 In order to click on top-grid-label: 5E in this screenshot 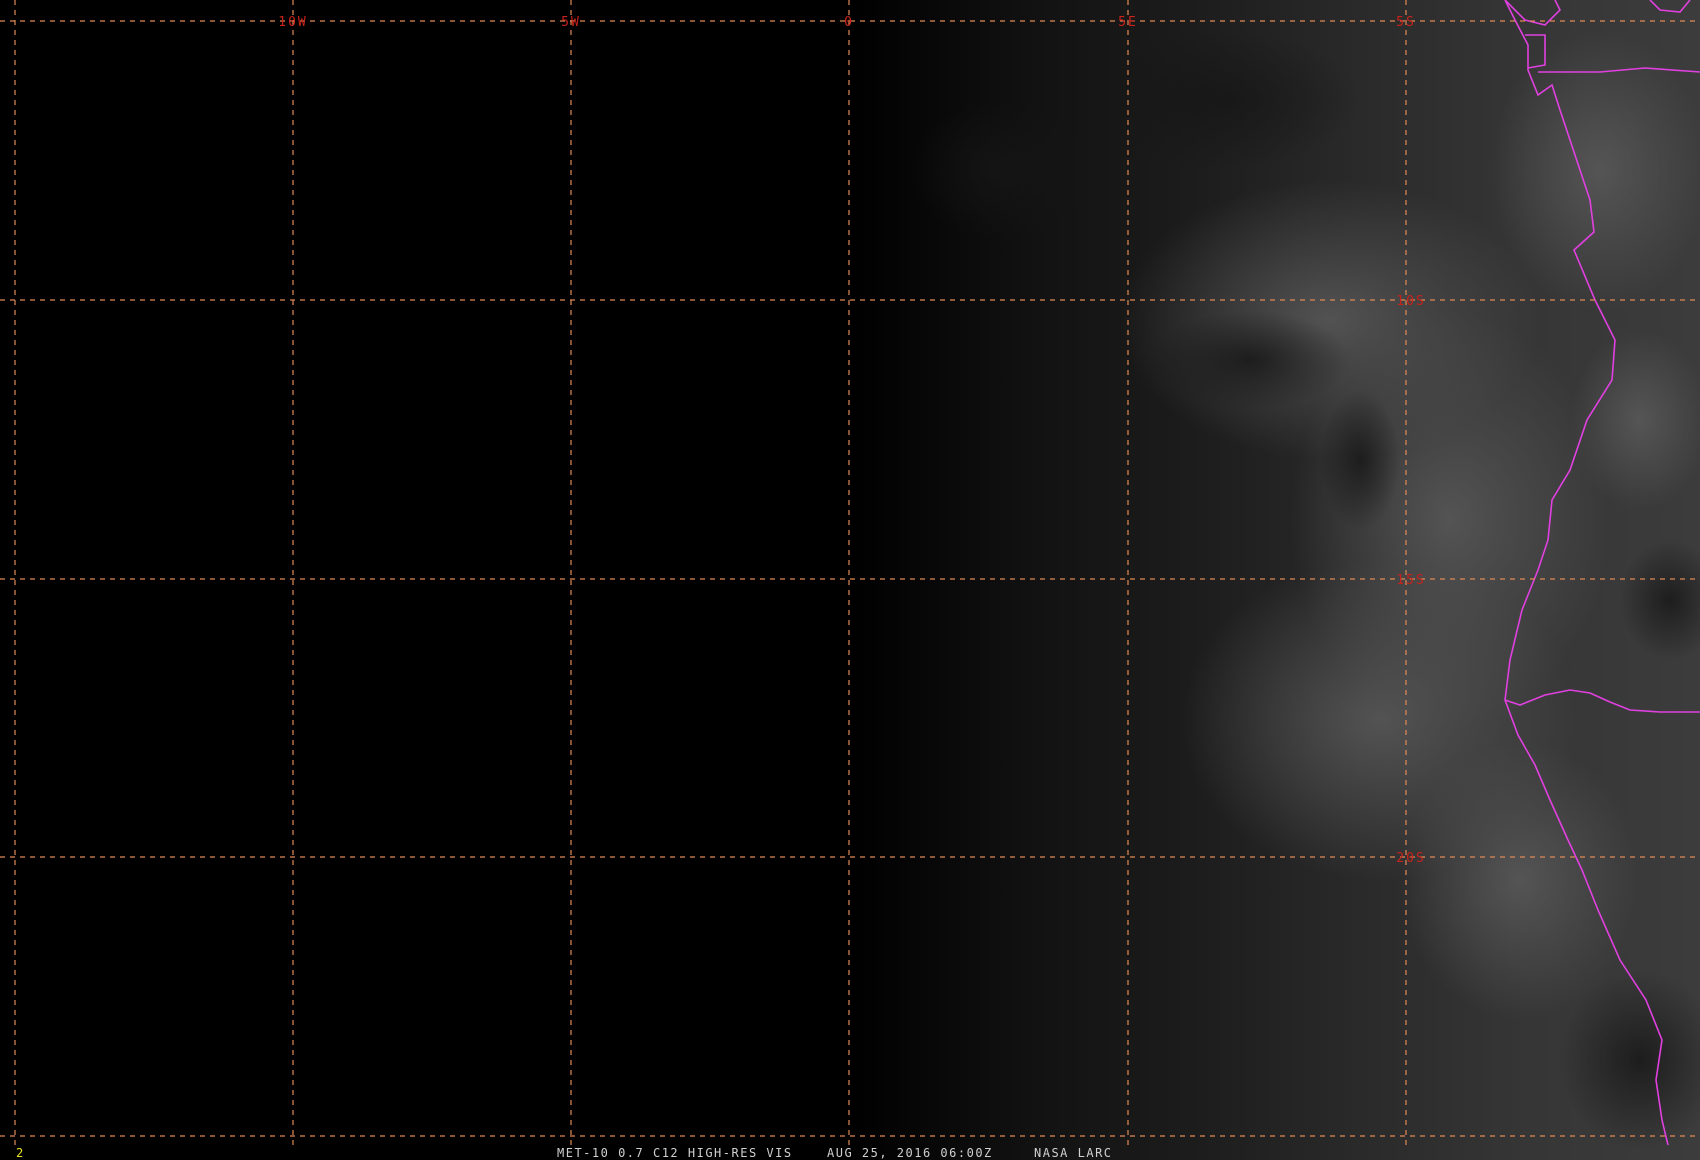, I will do `click(1128, 22)`.